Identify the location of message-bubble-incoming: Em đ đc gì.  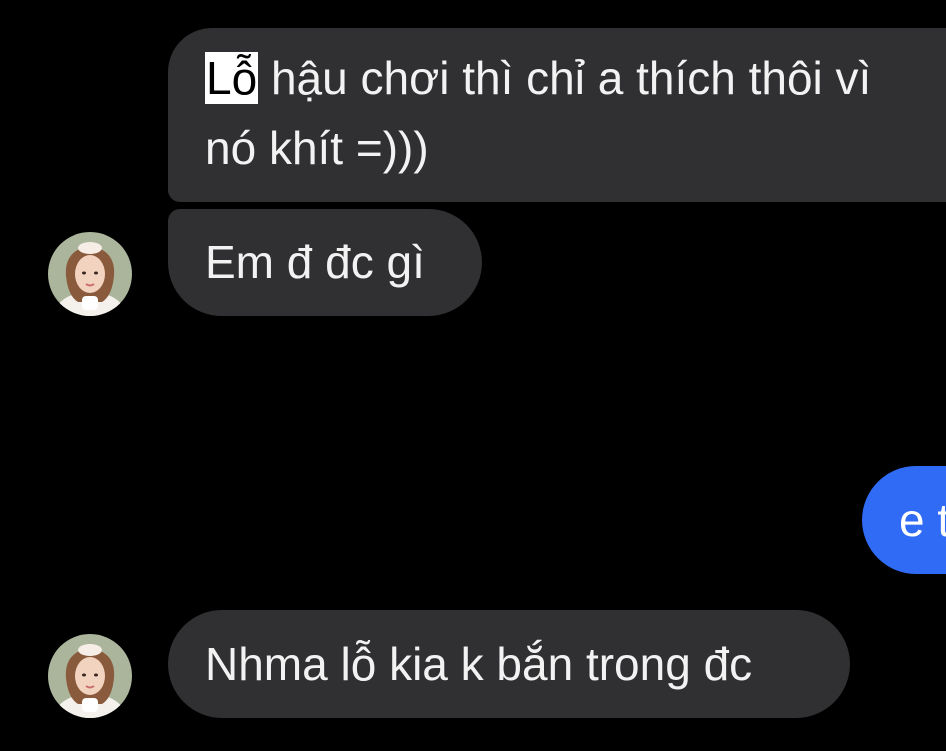
(325, 262).